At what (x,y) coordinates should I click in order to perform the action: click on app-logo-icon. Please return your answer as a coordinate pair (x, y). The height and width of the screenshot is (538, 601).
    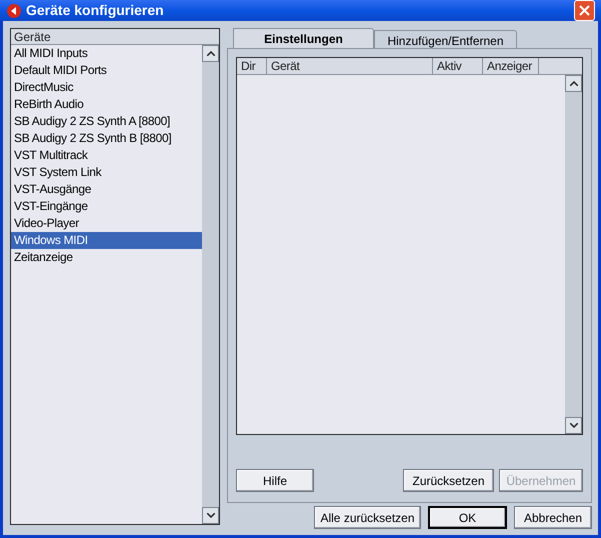
    Looking at the image, I should click on (14, 10).